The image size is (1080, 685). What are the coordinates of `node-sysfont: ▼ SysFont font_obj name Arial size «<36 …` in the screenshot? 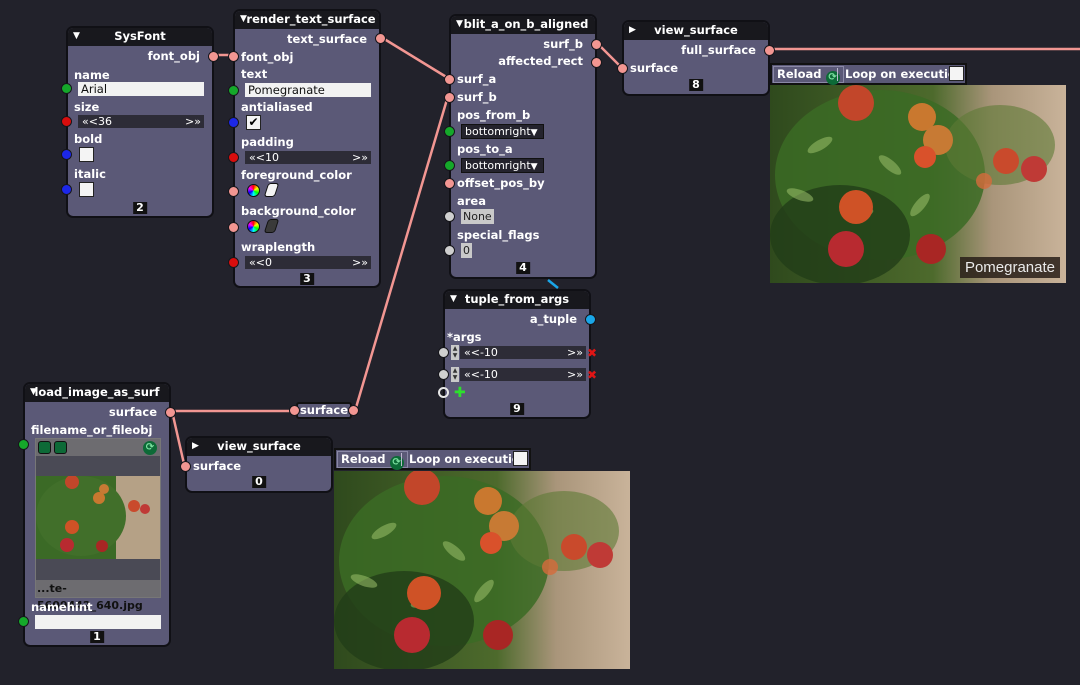 It's located at (140, 122).